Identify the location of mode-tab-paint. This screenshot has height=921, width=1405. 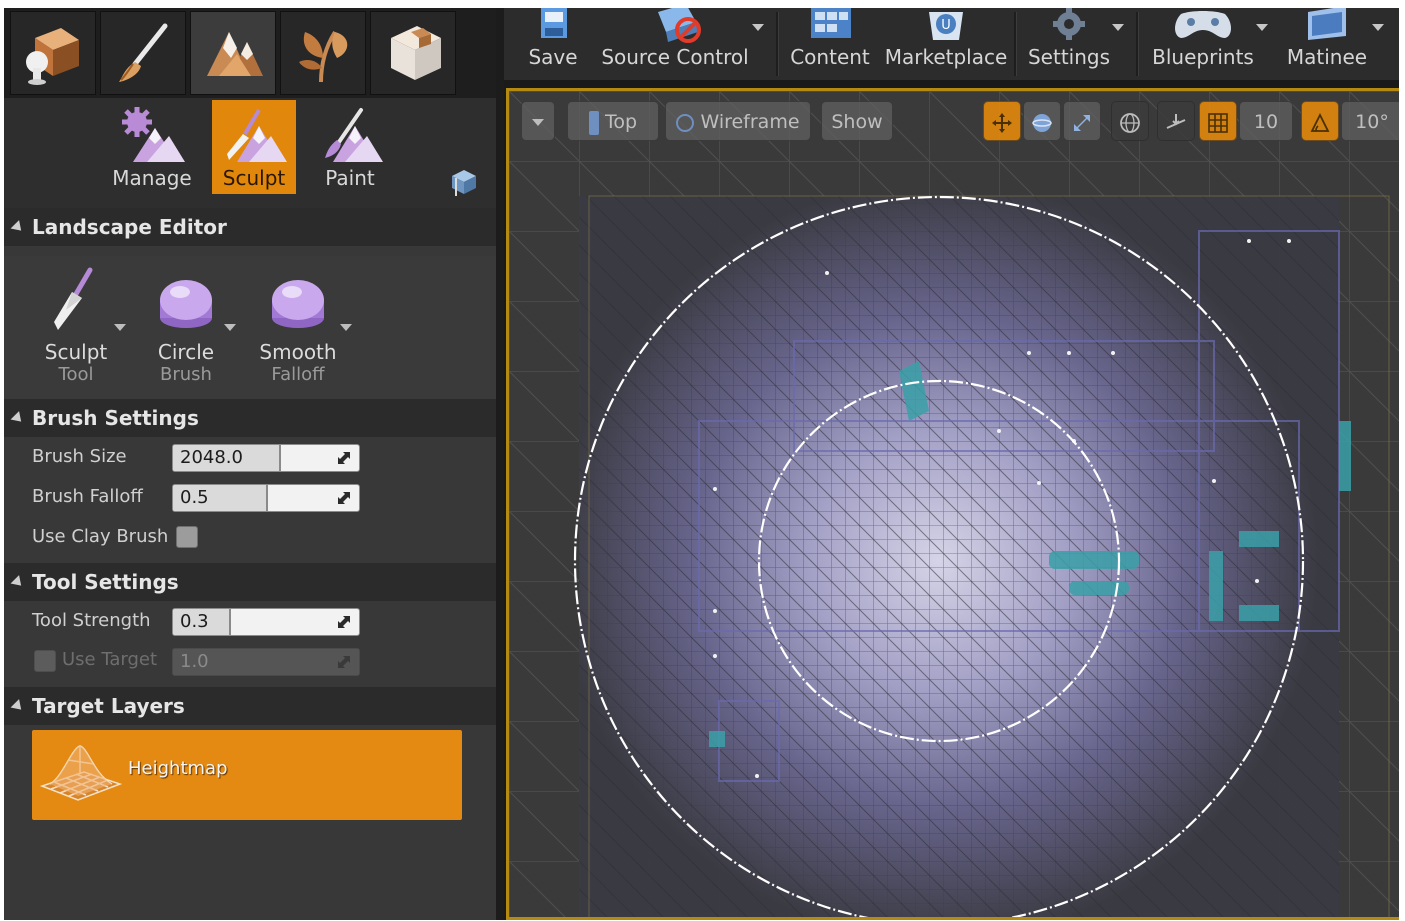
(143, 53).